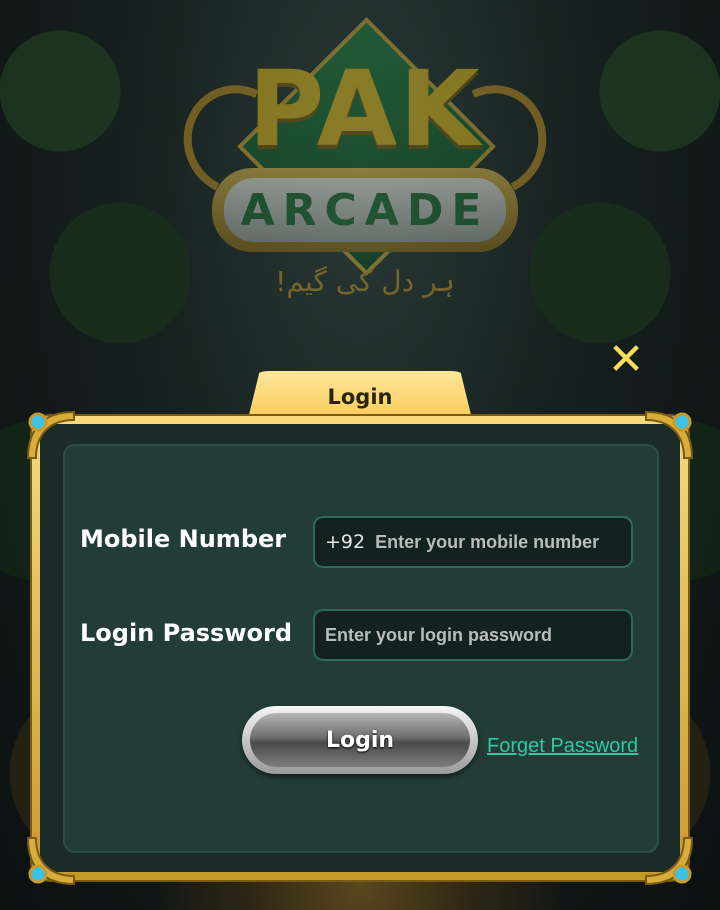 Image resolution: width=720 pixels, height=910 pixels. Describe the element at coordinates (360, 397) in the screenshot. I see `dialog-tab-title: Login` at that location.